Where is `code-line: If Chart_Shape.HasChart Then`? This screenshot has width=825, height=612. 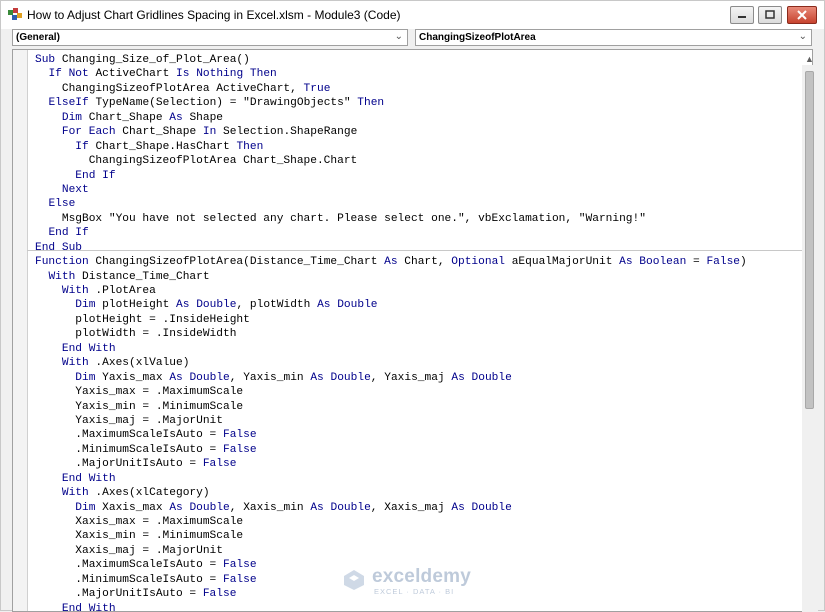
code-line: If Chart_Shape.HasChart Then is located at coordinates (391, 147).